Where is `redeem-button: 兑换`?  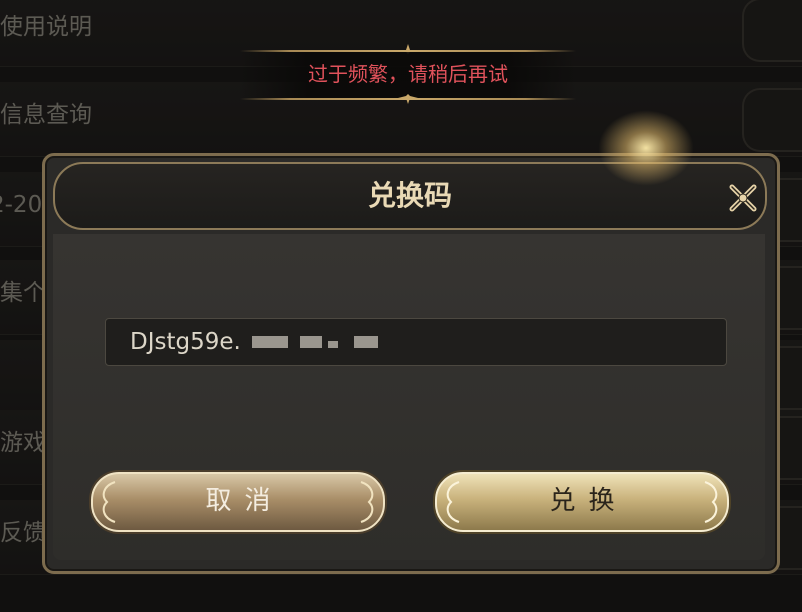
redeem-button: 兑换 is located at coordinates (582, 502).